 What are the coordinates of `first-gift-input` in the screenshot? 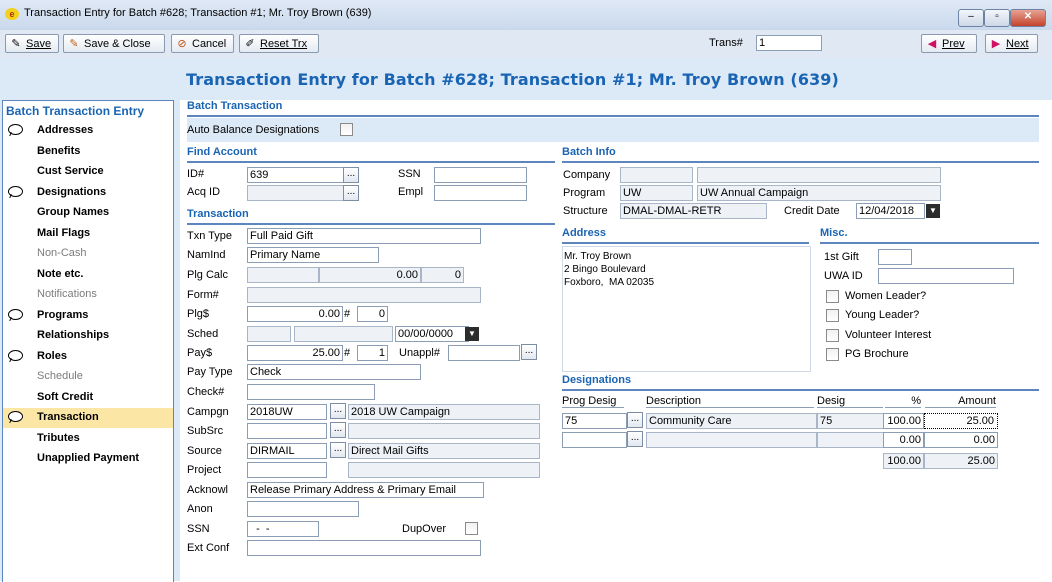 It's located at (895, 257).